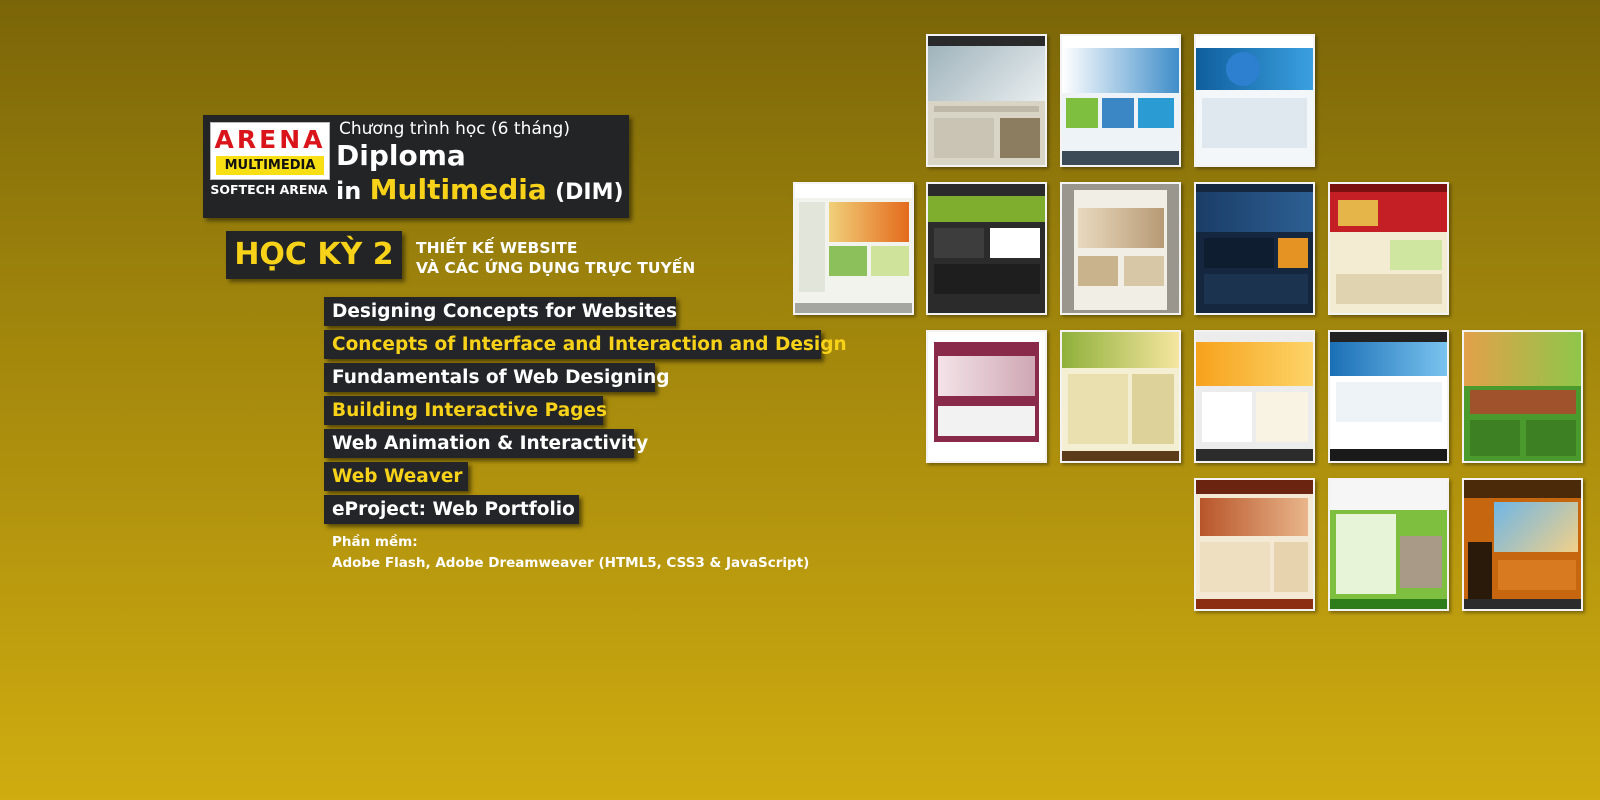 This screenshot has width=1600, height=800. What do you see at coordinates (458, 189) in the screenshot?
I see `program-multimedia: Multimedia` at bounding box center [458, 189].